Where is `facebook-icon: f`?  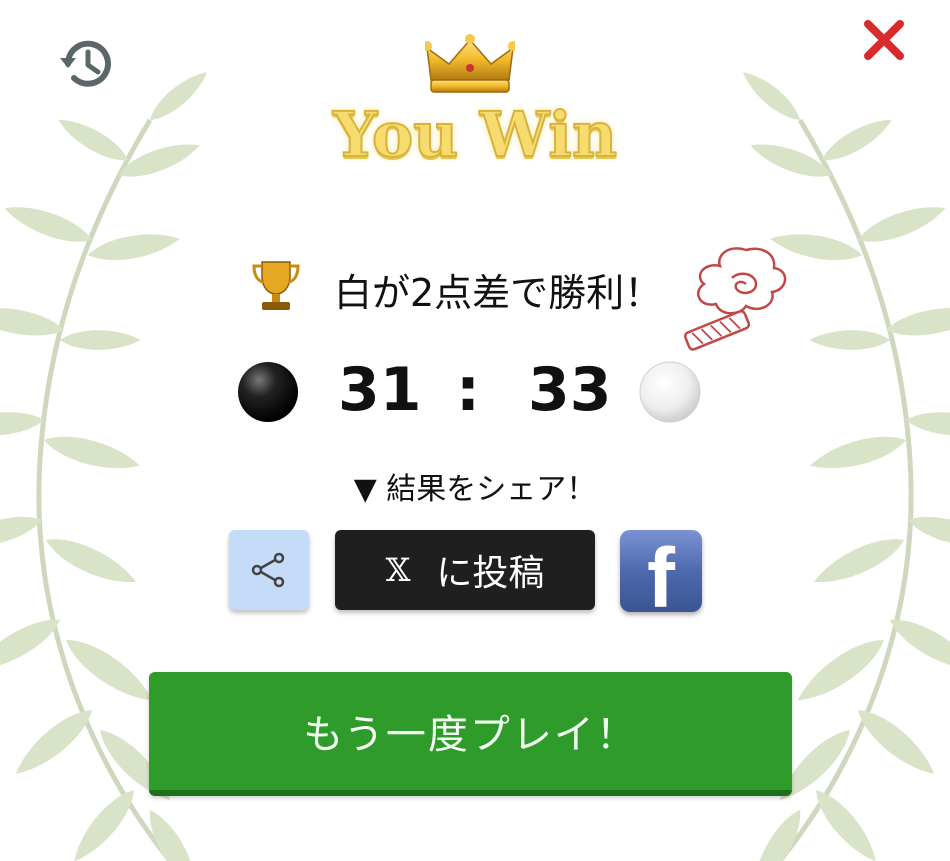 facebook-icon: f is located at coordinates (661, 571).